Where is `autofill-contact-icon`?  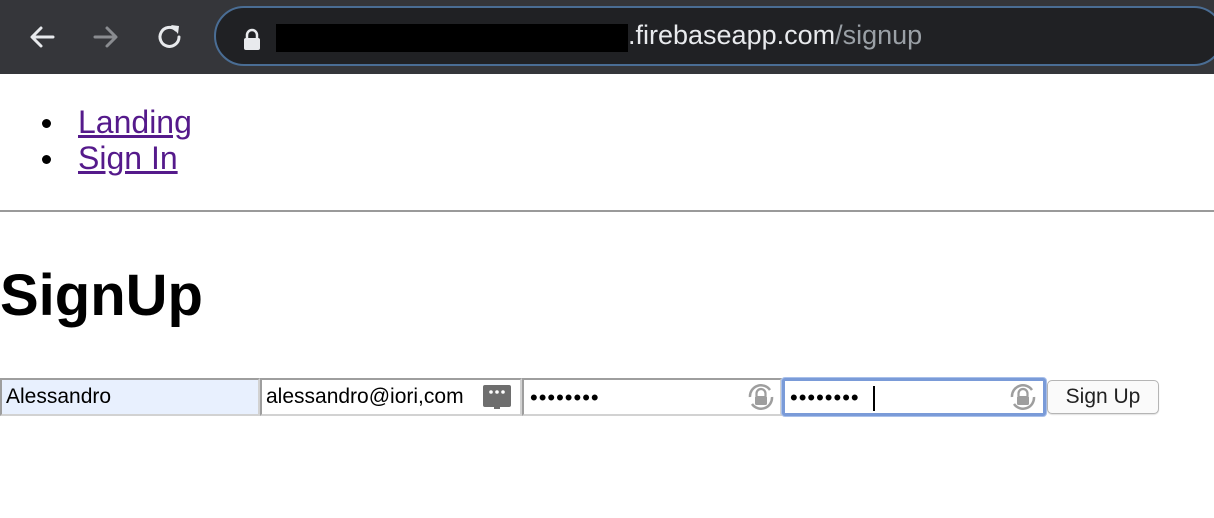 autofill-contact-icon is located at coordinates (497, 397).